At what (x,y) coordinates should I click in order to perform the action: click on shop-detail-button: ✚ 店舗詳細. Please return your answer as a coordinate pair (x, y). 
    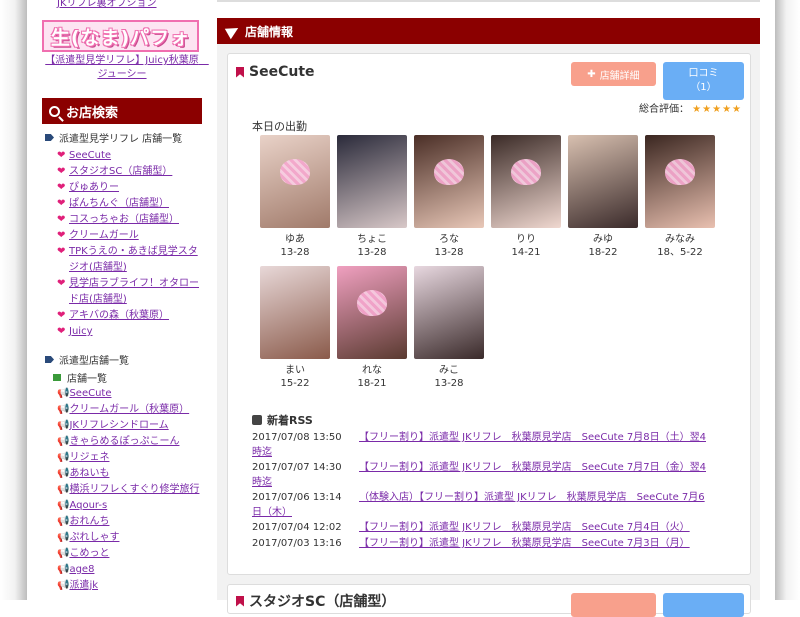
    Looking at the image, I should click on (613, 74).